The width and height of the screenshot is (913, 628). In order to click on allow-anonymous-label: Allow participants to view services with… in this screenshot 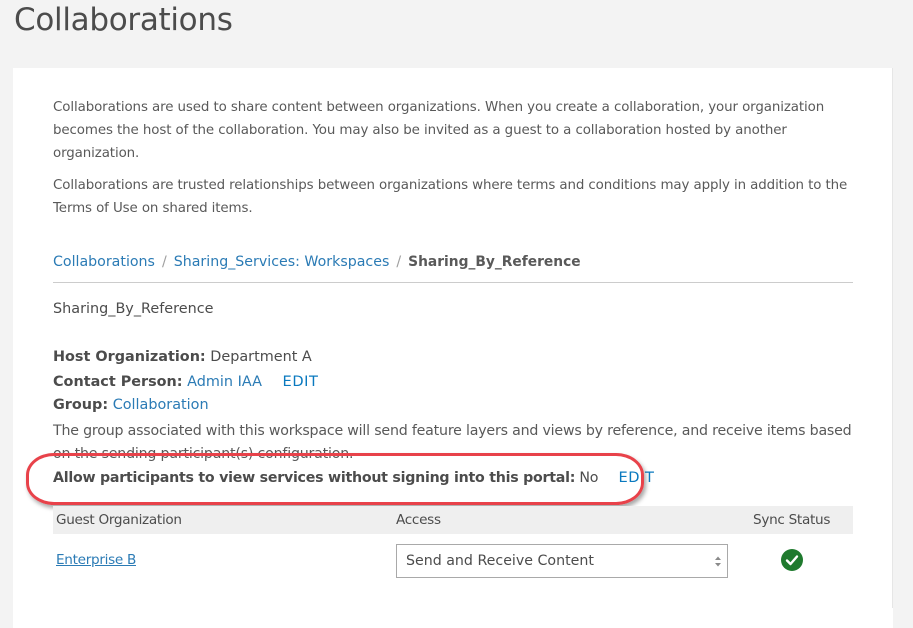, I will do `click(314, 478)`.